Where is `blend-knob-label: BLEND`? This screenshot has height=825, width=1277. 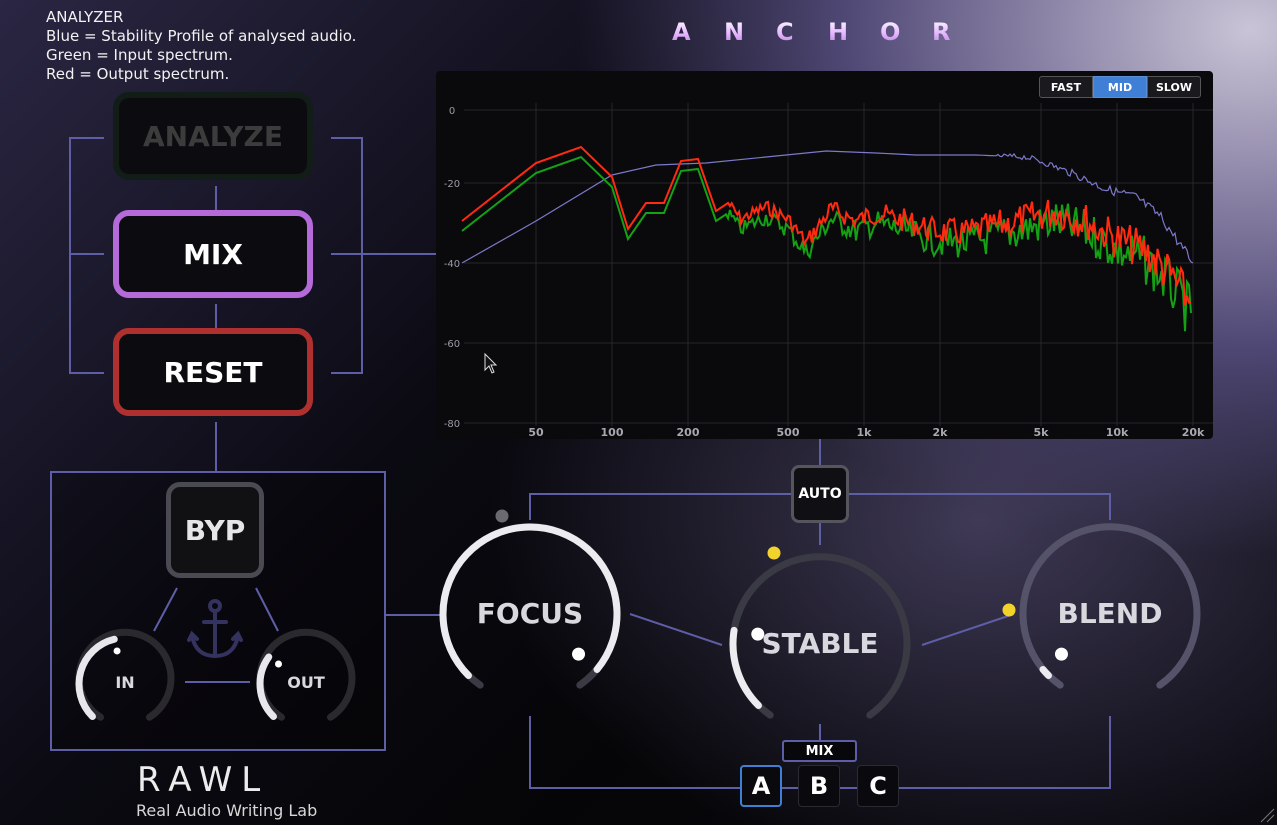 blend-knob-label: BLEND is located at coordinates (1110, 613).